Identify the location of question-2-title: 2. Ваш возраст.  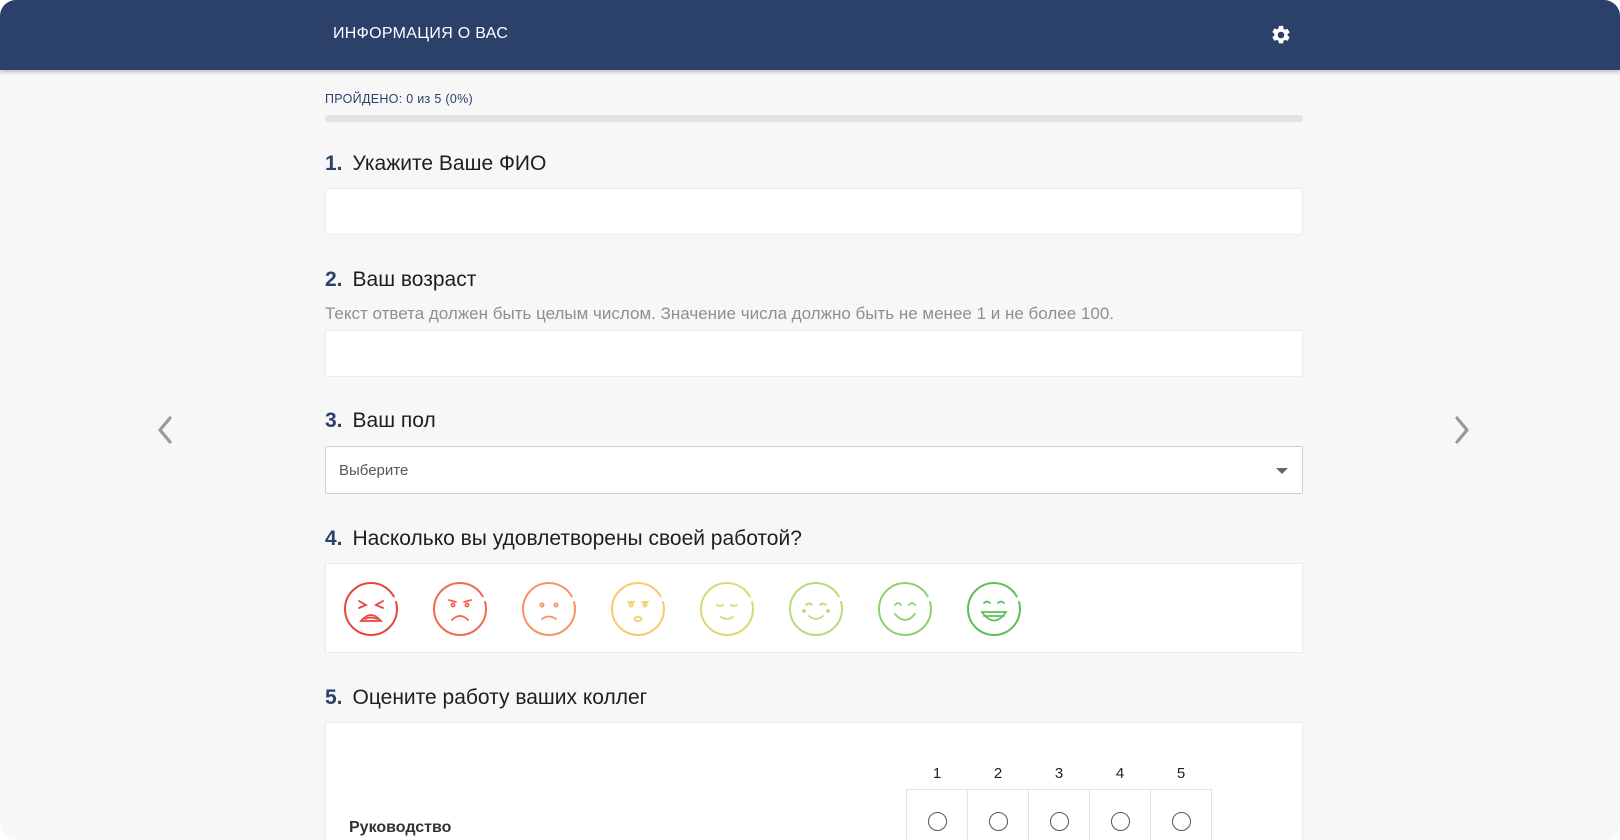
(400, 280).